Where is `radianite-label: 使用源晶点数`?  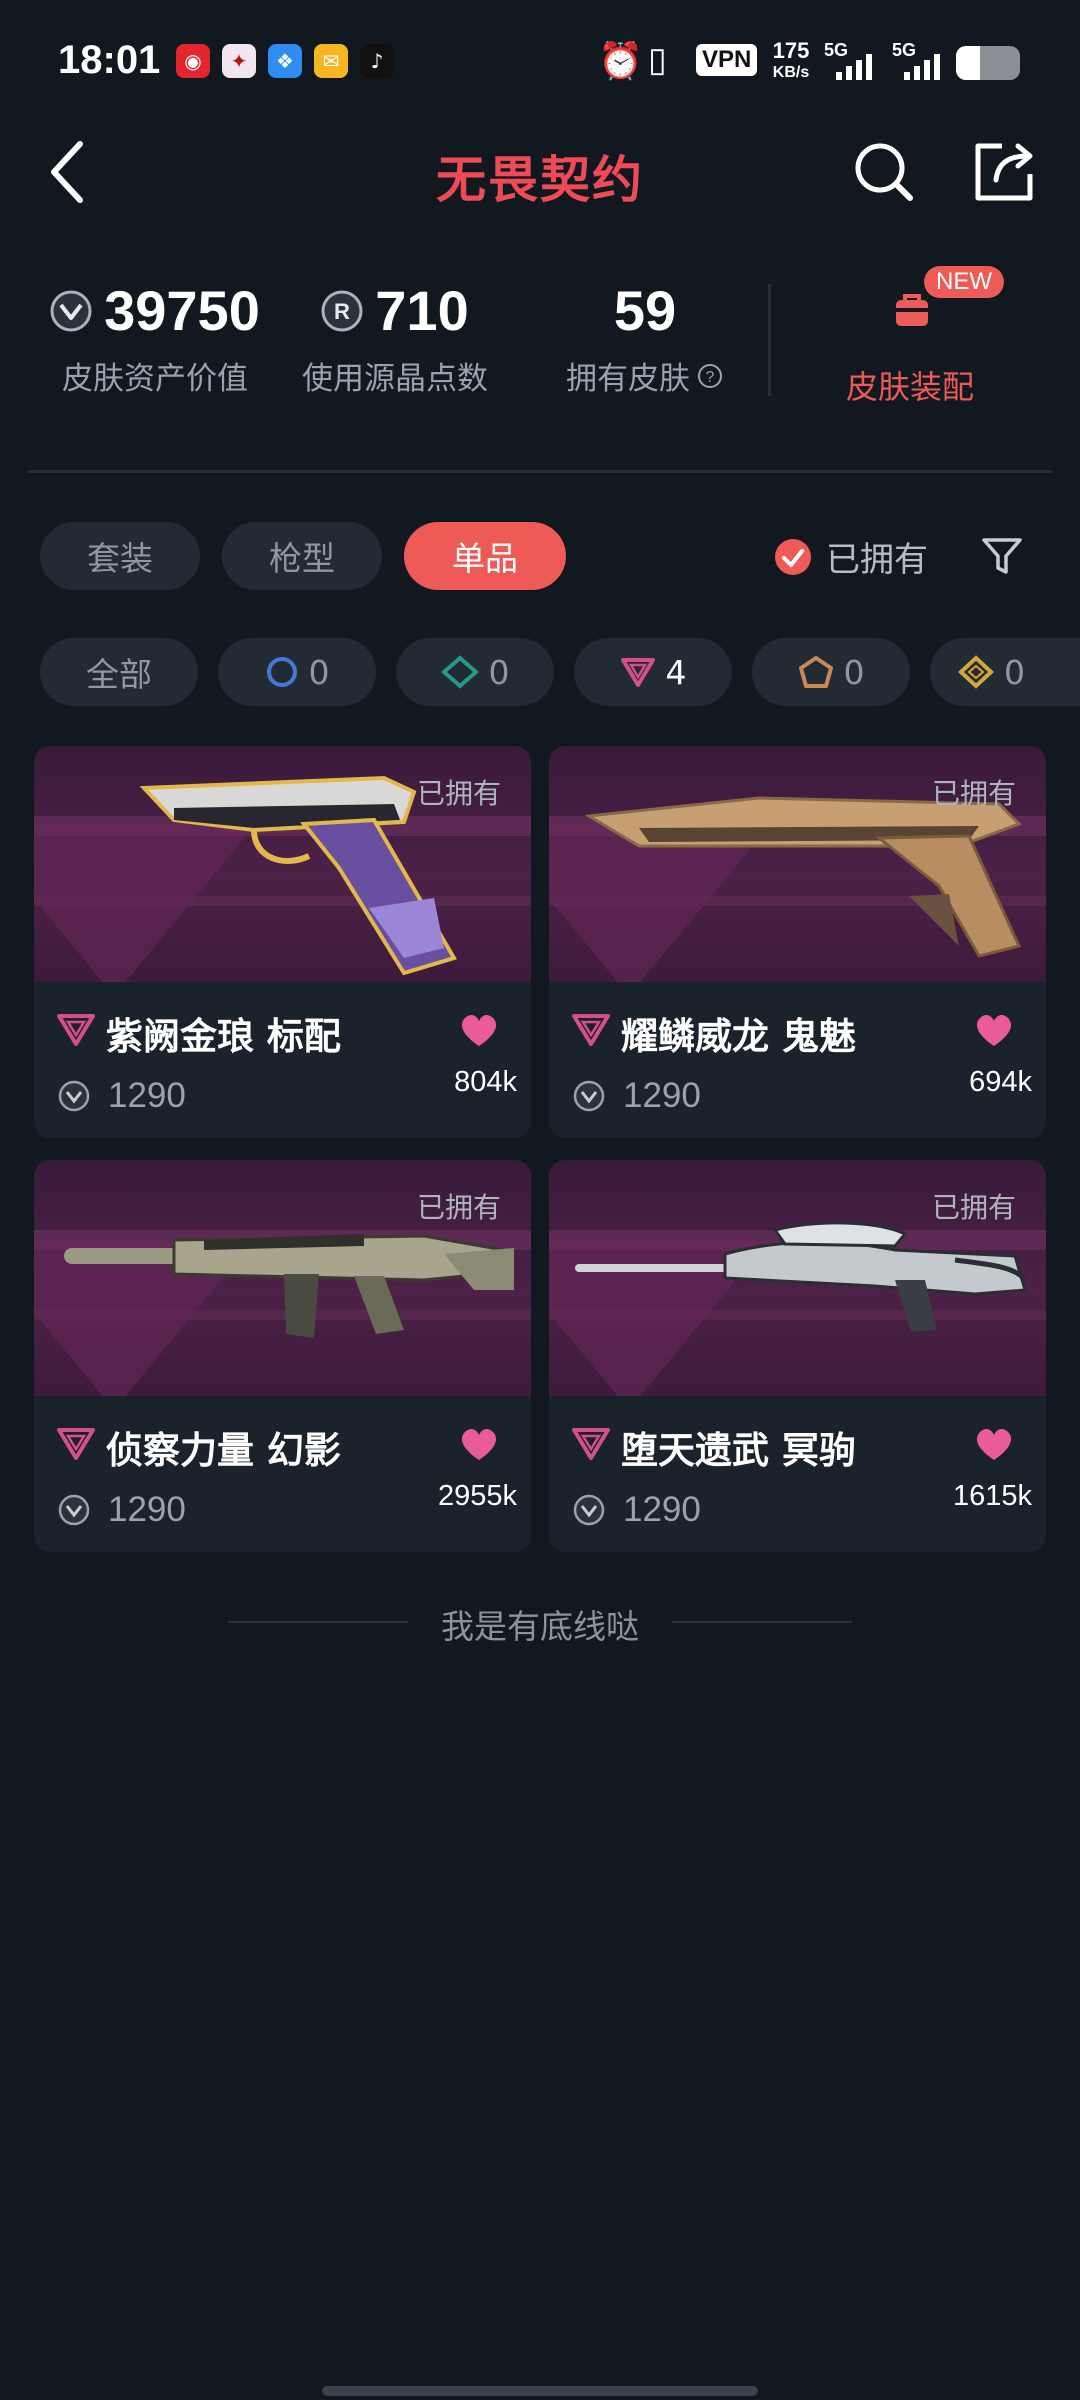 radianite-label: 使用源晶点数 is located at coordinates (395, 379).